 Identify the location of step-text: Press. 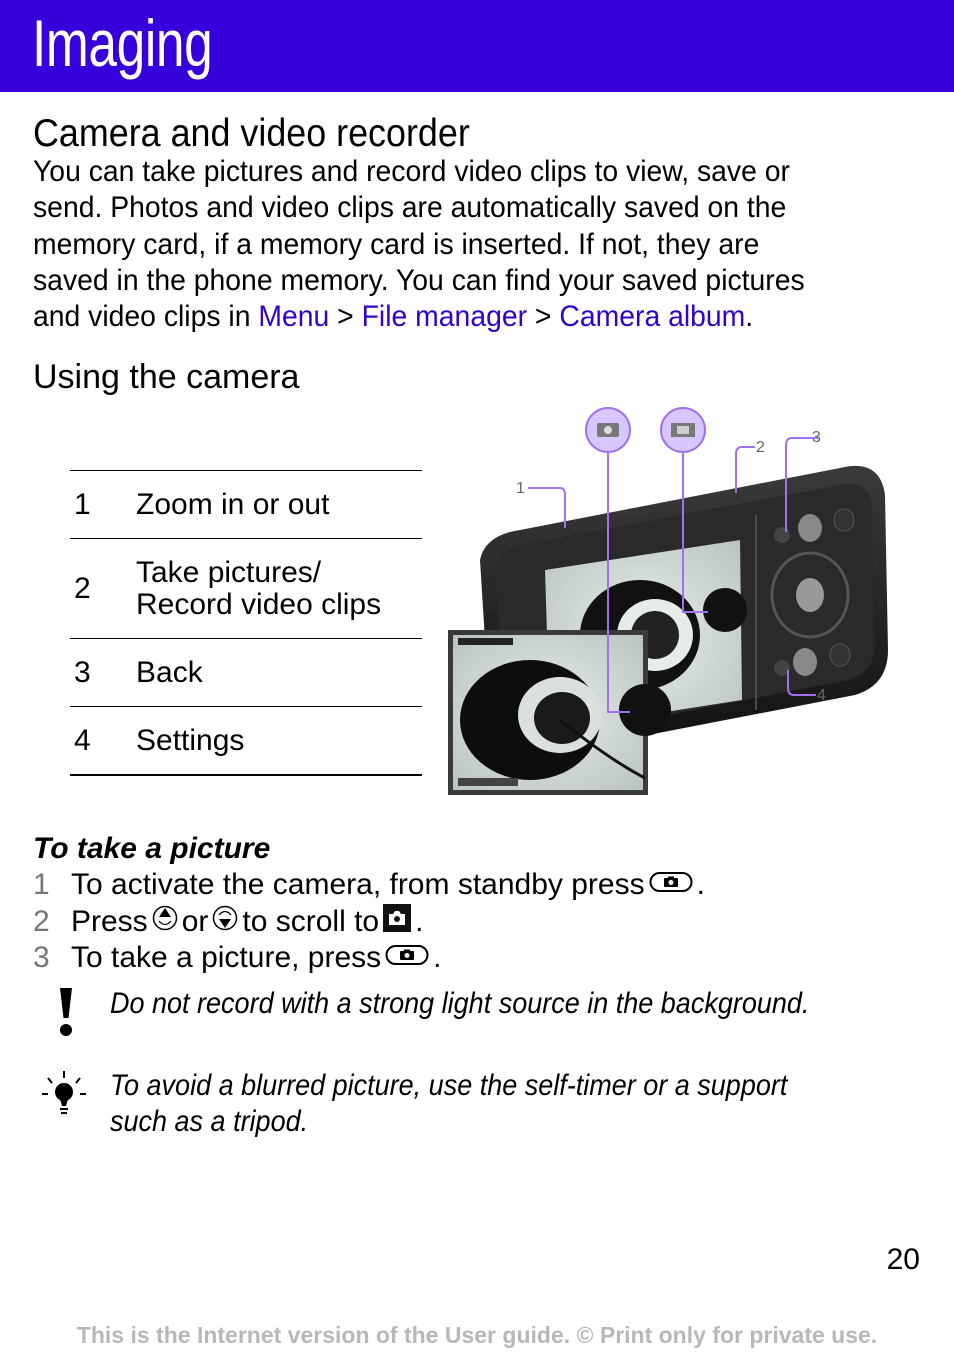
(109, 921).